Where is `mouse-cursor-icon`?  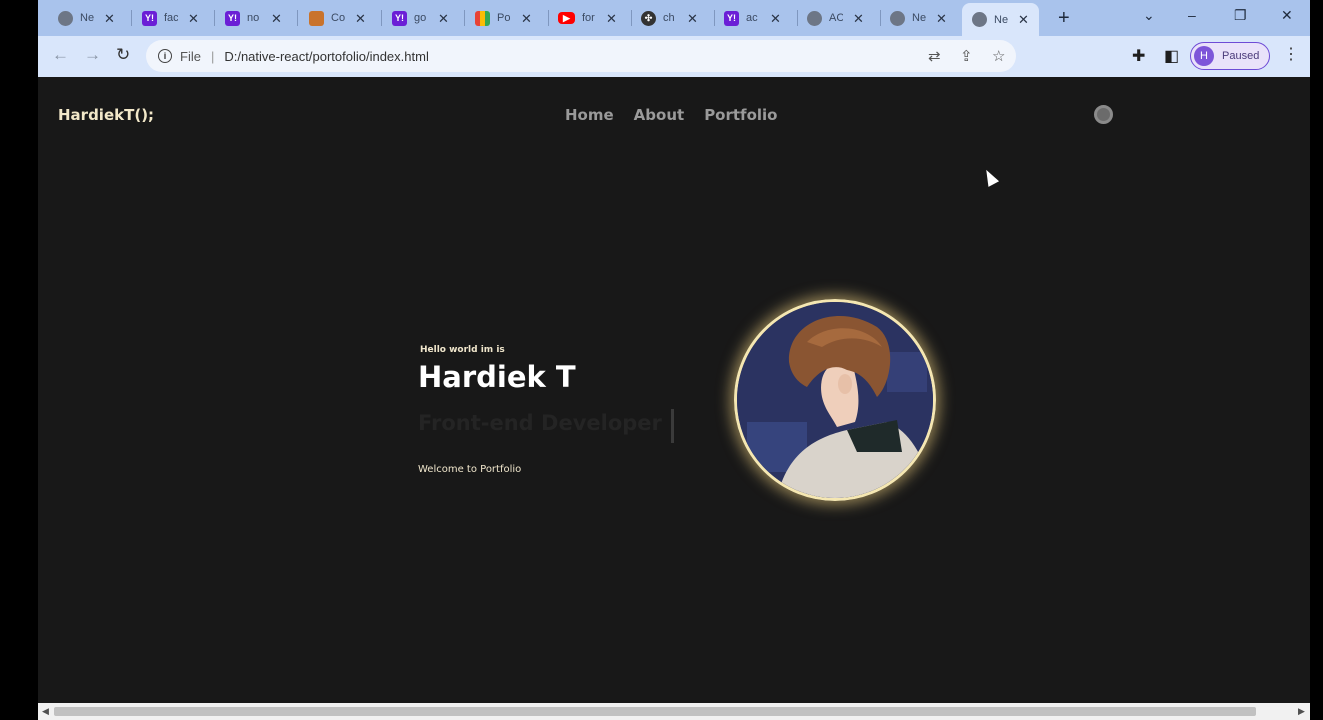
mouse-cursor-icon is located at coordinates (990, 177).